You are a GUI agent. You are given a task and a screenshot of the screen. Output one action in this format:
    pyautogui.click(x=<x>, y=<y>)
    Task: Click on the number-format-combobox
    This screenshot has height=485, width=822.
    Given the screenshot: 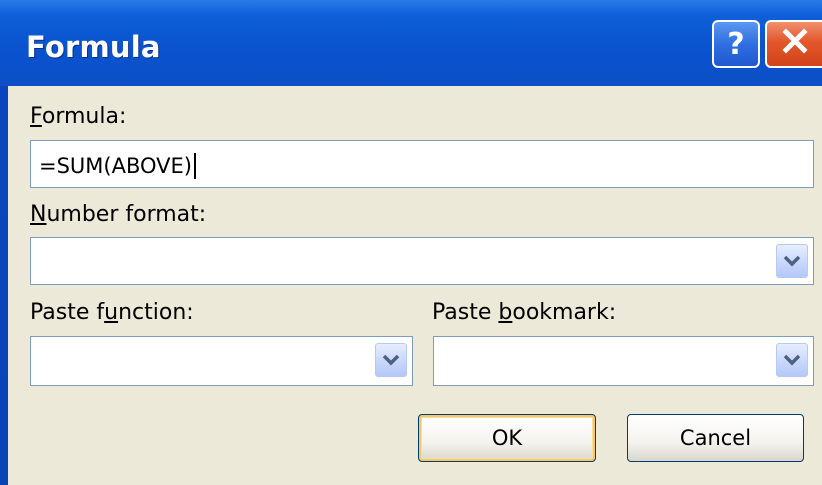 What is the action you would take?
    pyautogui.click(x=422, y=261)
    